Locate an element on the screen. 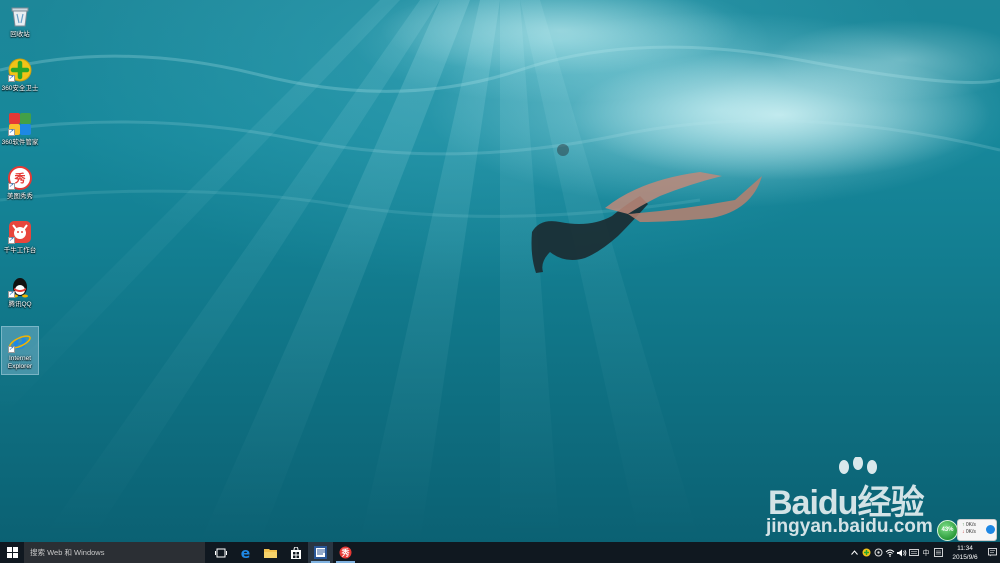  store-icon is located at coordinates (295, 552).